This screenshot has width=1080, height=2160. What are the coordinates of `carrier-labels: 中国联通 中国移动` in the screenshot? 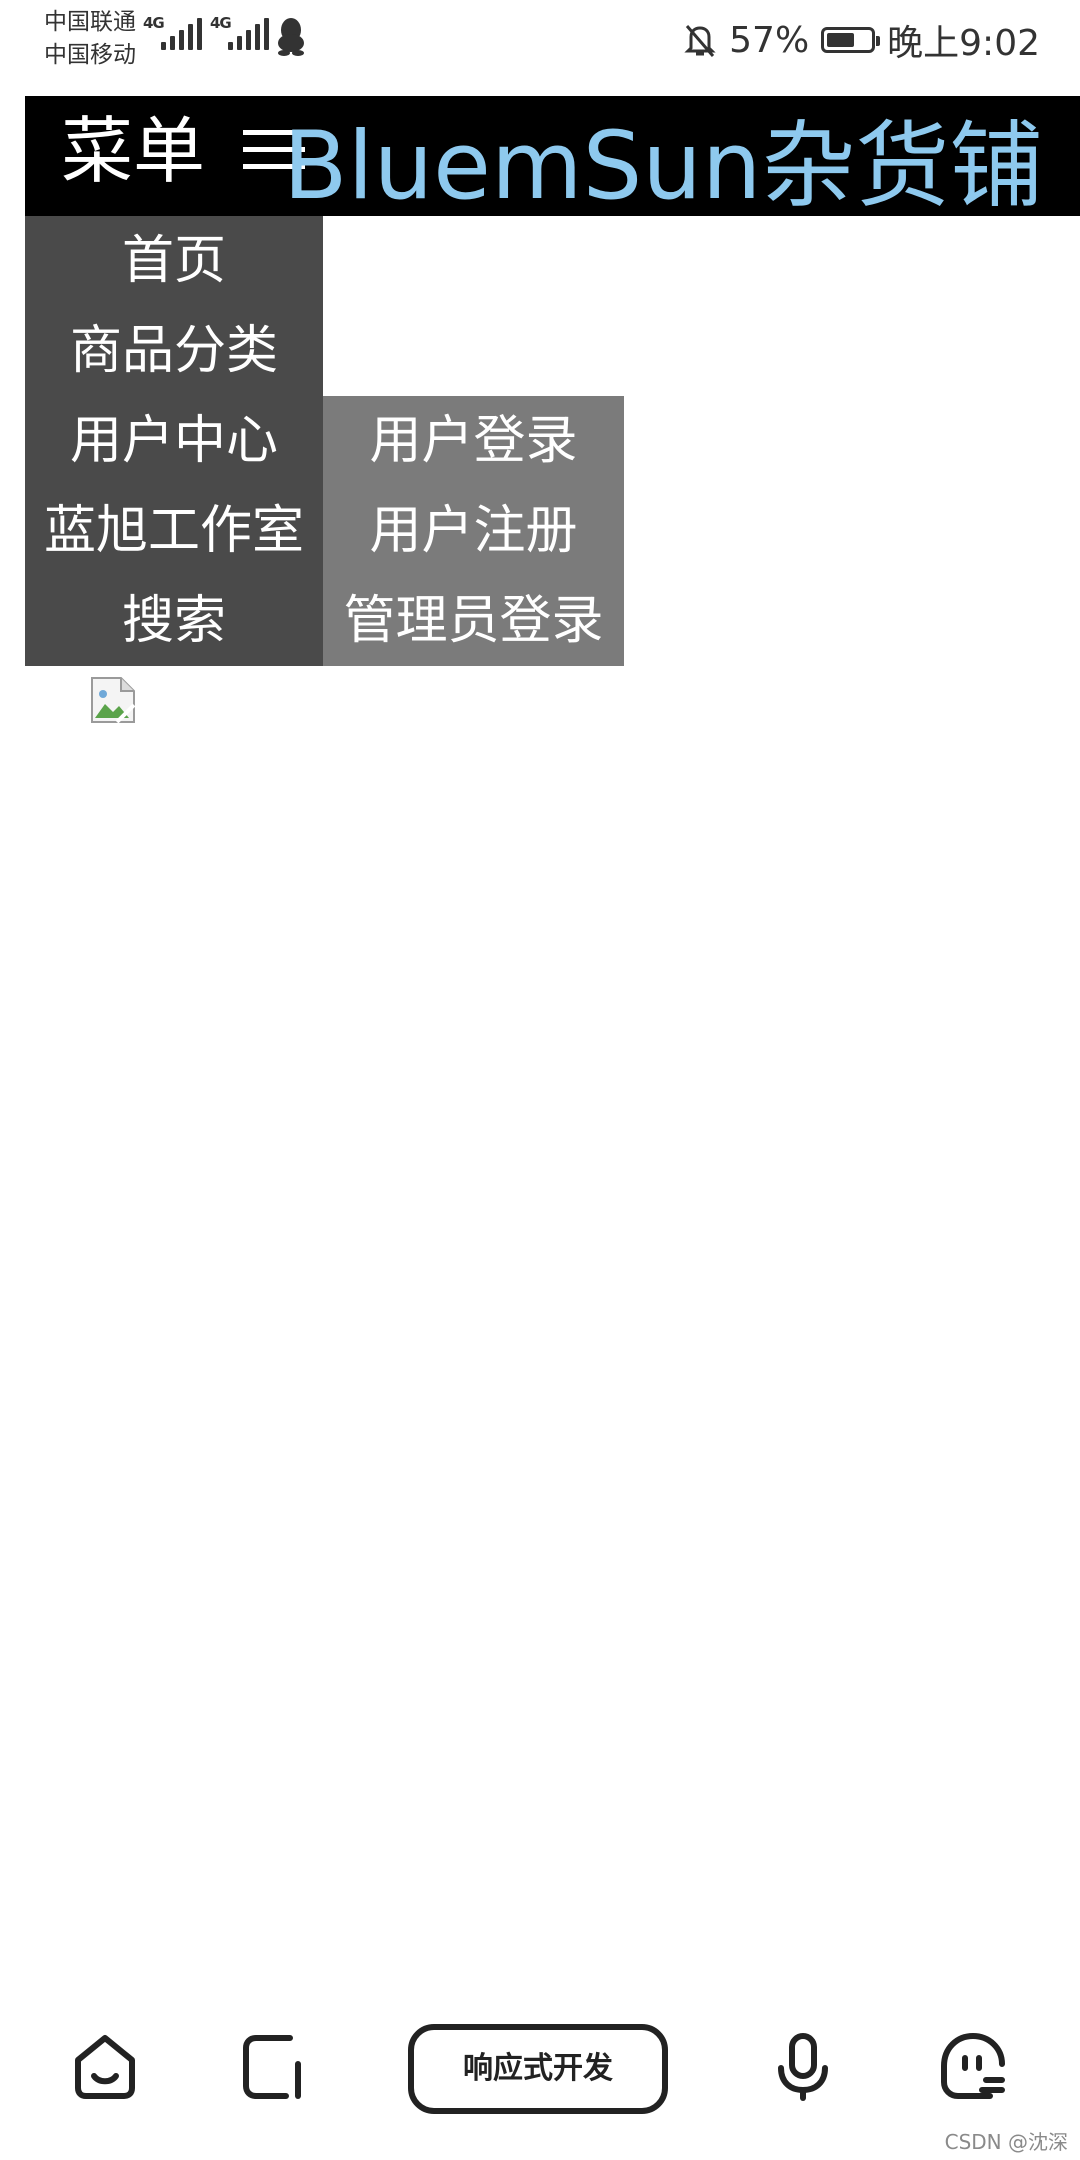 It's located at (90, 39).